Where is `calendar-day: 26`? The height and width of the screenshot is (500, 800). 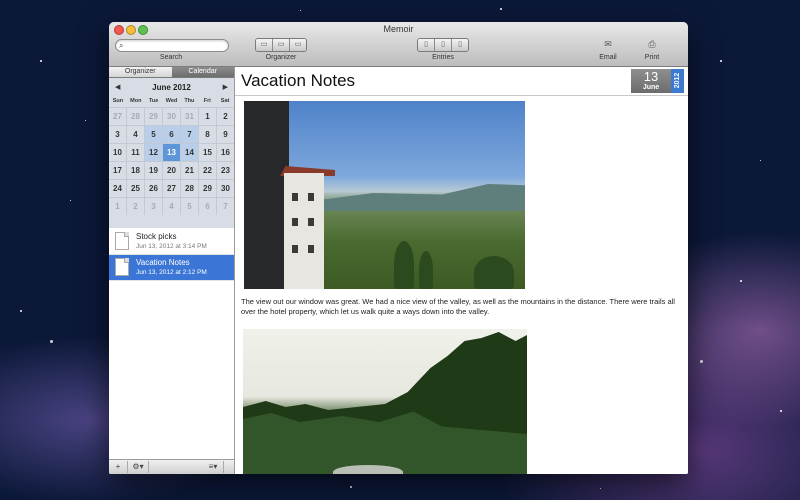 calendar-day: 26 is located at coordinates (154, 188).